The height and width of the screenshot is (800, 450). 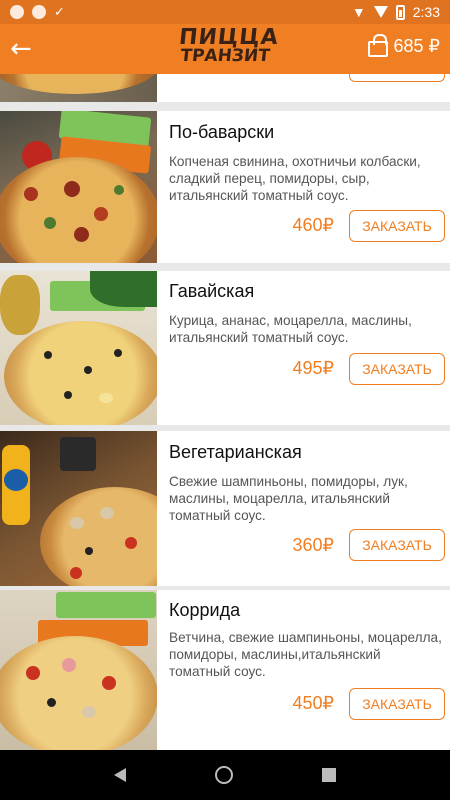 I want to click on app-bar: ← ПИЦЦА ТРАНЗИТ 685 ₽, so click(x=225, y=49).